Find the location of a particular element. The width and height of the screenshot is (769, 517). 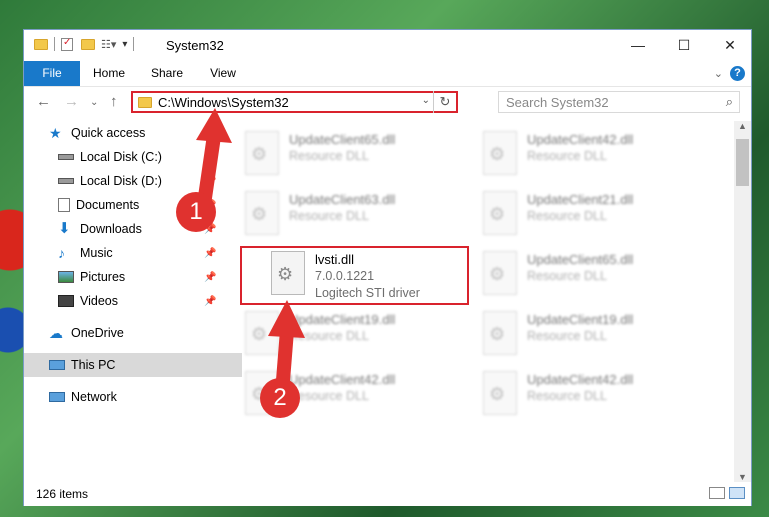

chevron-down-icon: ⌄ is located at coordinates (426, 100).